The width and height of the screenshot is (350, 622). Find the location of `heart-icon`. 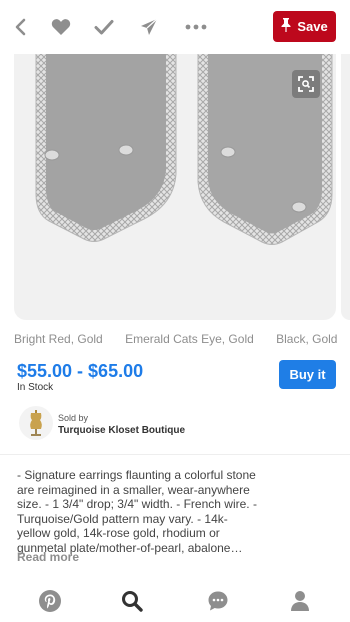

heart-icon is located at coordinates (61, 27).